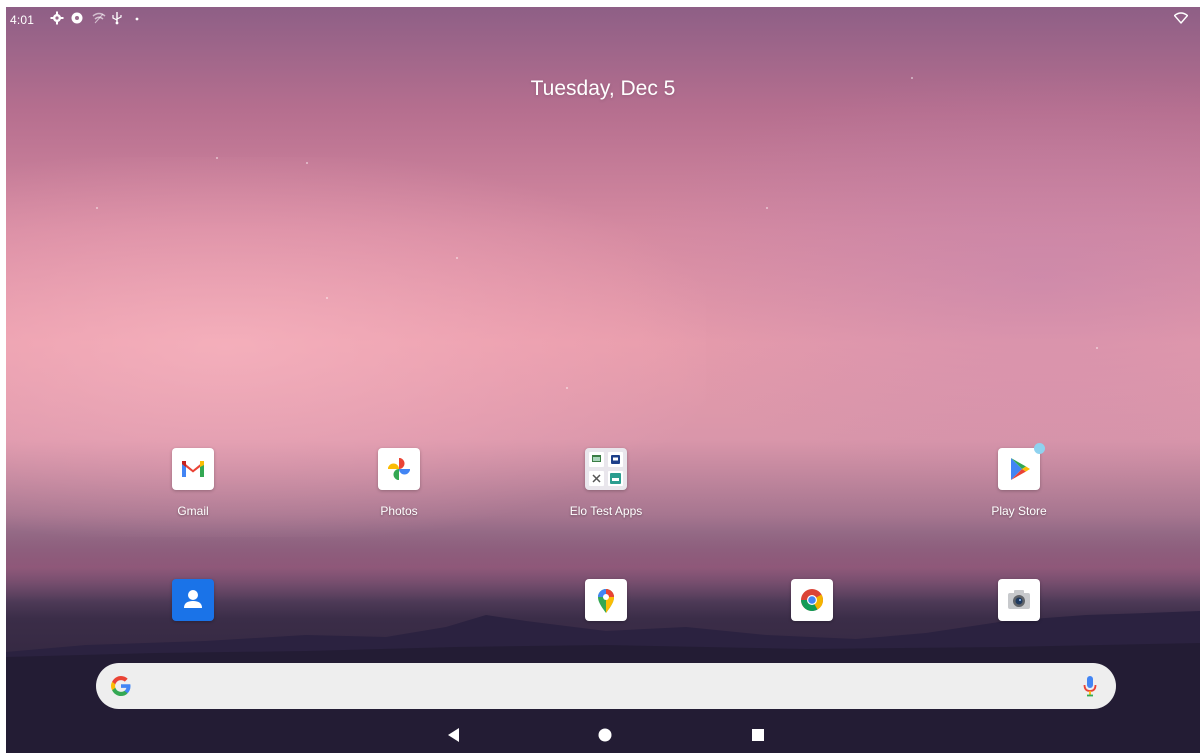 This screenshot has height=753, width=1200. I want to click on maps-tile, so click(606, 600).